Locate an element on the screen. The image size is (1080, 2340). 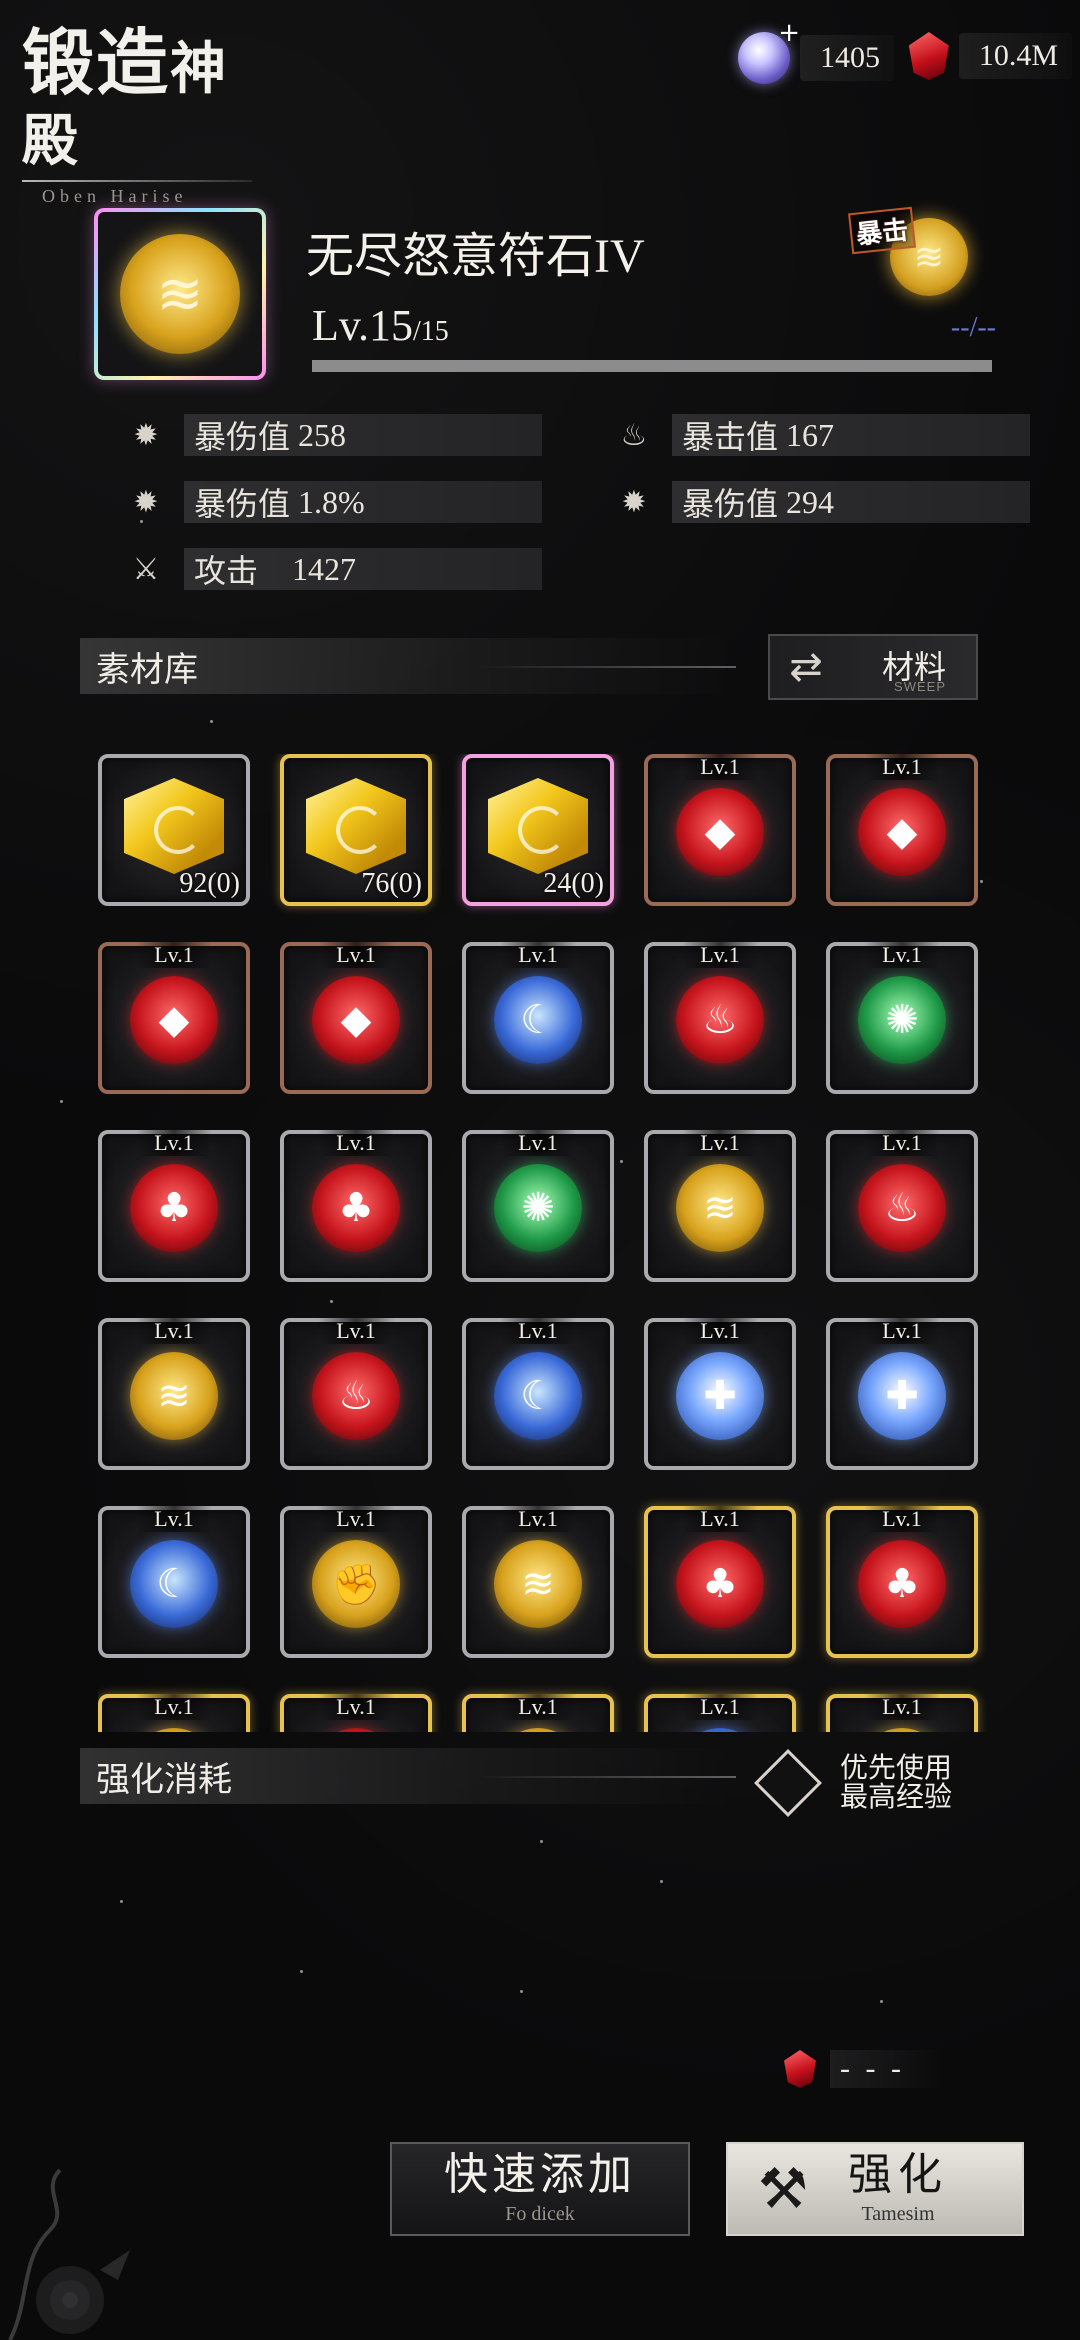
stat-row: ✹ 暴伤值 294 is located at coordinates (822, 502).